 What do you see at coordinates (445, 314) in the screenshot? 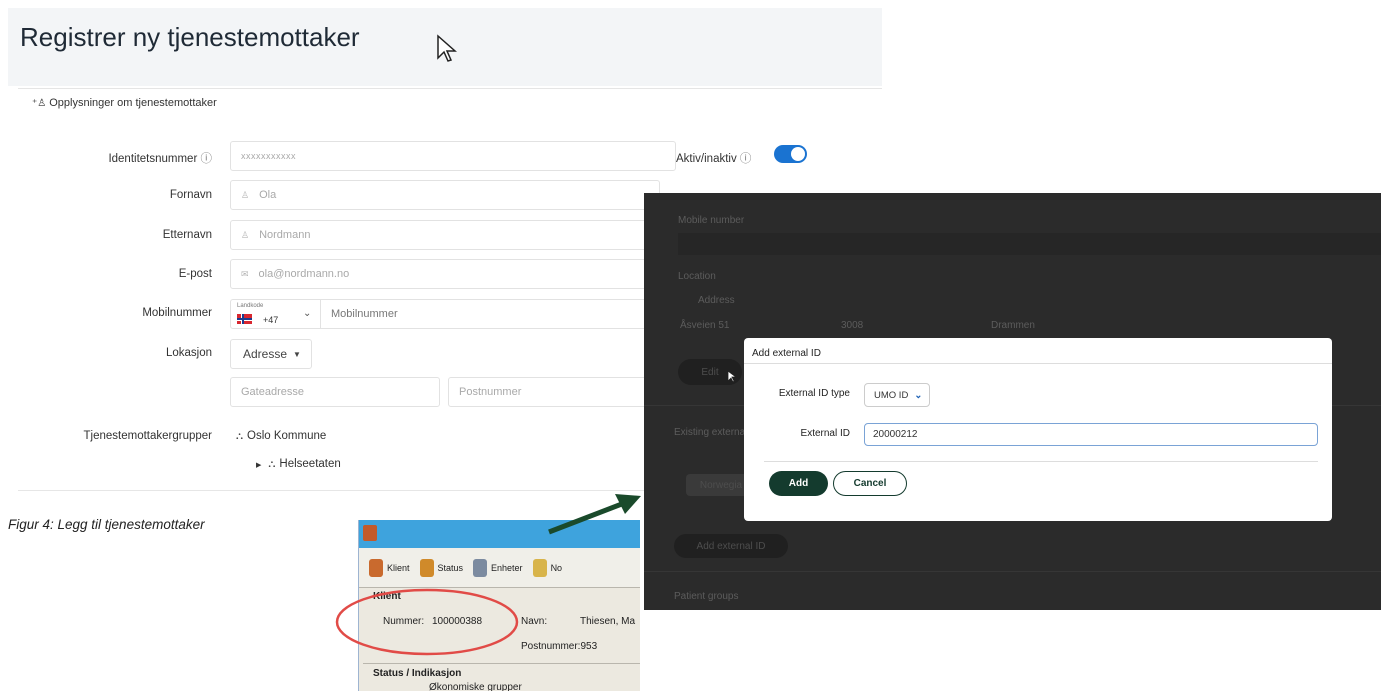
I see `mobile-field: Landkode +47 ⌄ Mobilnummer` at bounding box center [445, 314].